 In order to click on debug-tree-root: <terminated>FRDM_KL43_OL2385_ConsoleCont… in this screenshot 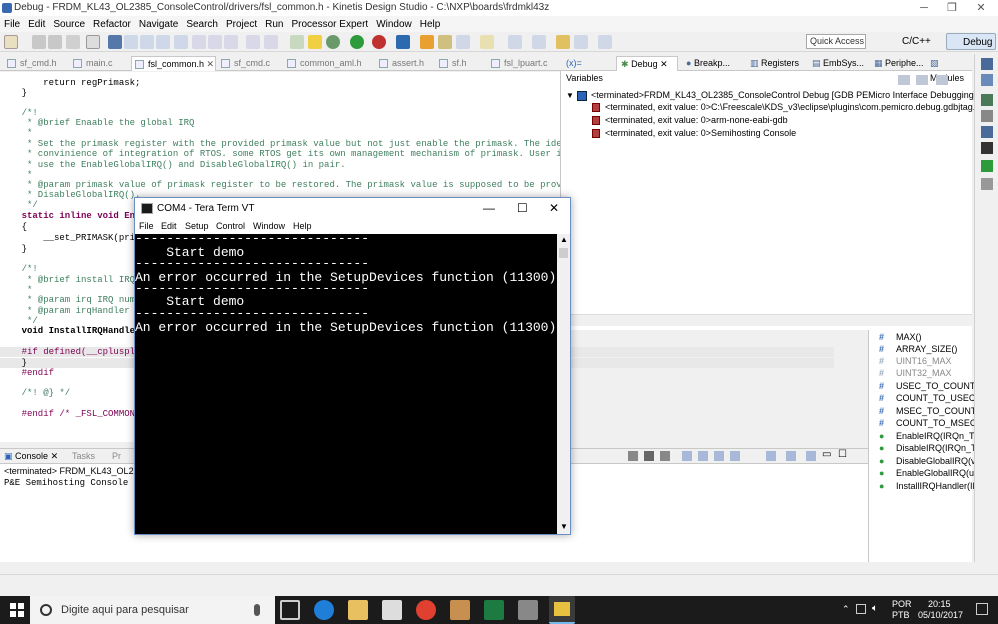, I will do `click(783, 95)`.